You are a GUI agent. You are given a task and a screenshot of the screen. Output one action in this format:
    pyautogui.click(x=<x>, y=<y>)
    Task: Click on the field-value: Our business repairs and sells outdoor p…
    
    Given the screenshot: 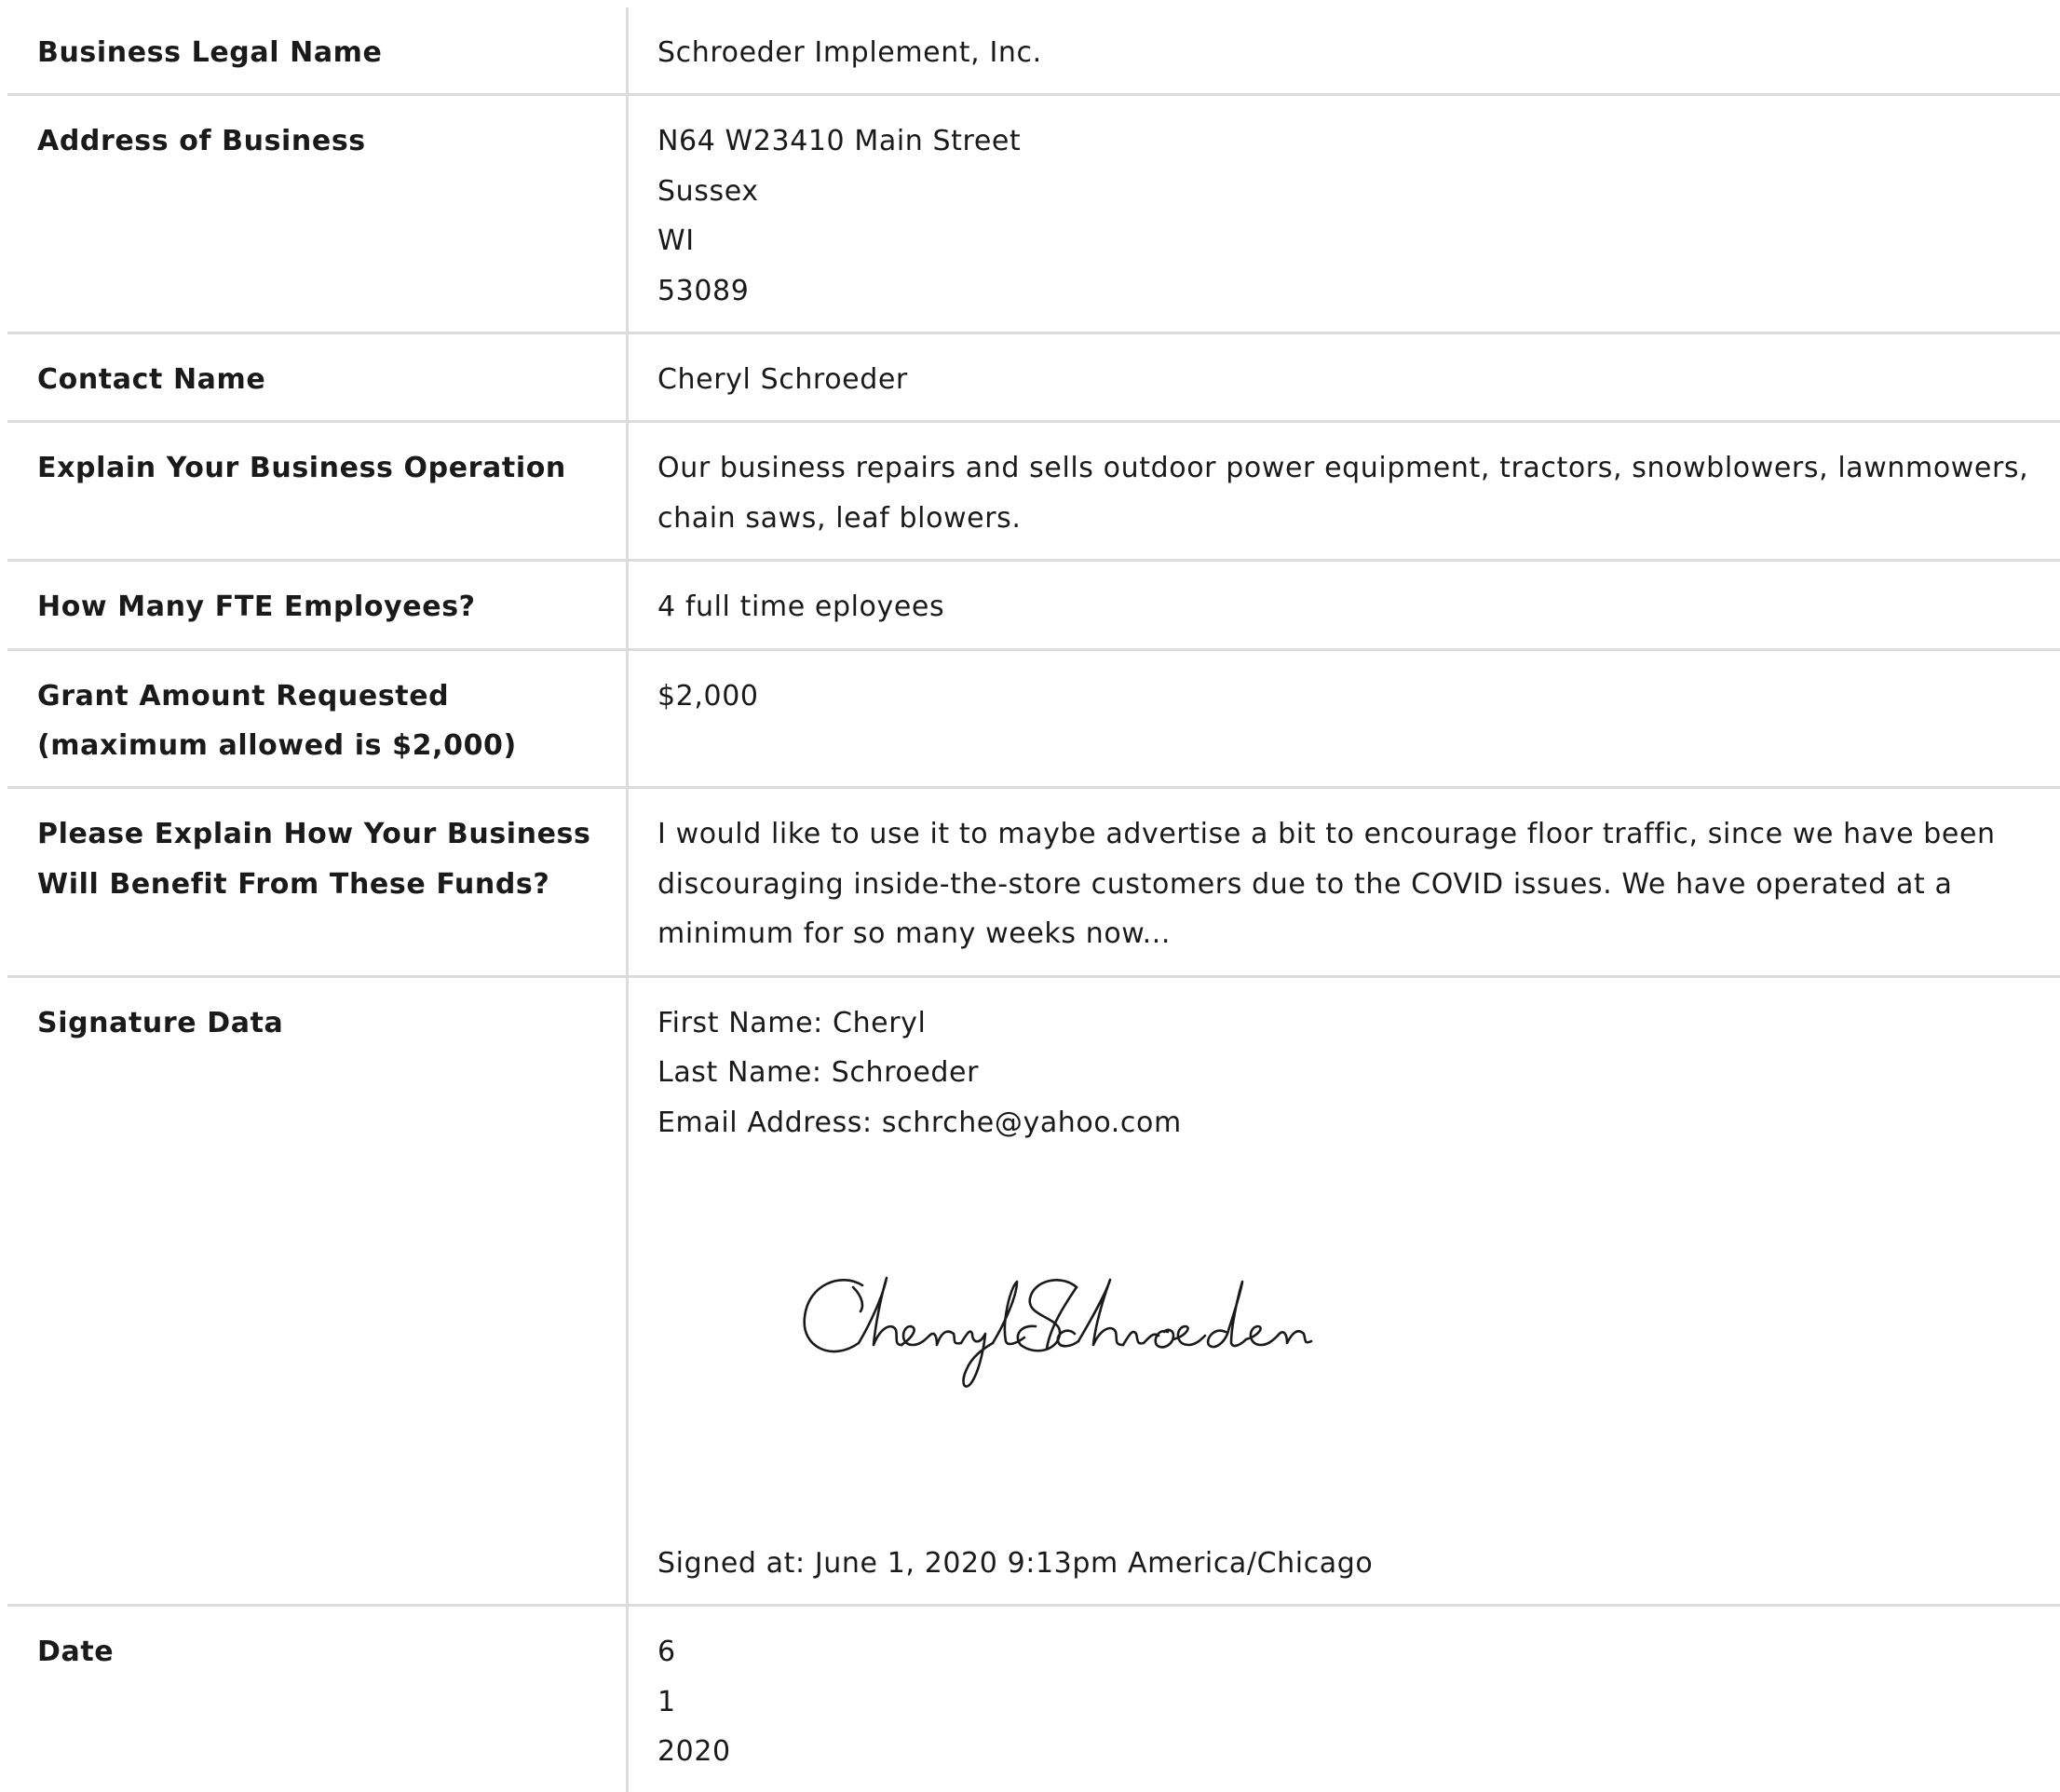 What is the action you would take?
    pyautogui.click(x=1344, y=491)
    